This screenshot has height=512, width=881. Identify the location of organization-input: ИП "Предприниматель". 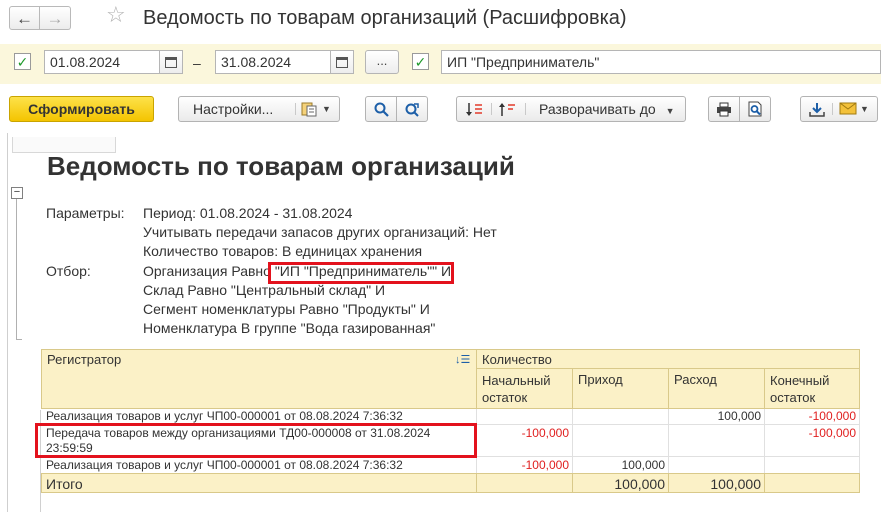
(661, 62).